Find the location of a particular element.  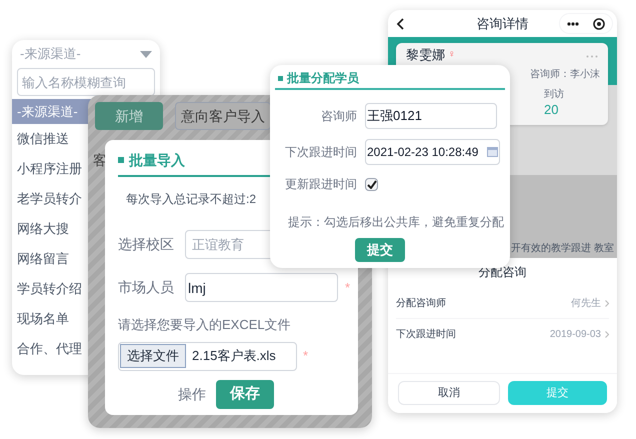

screen-title: 咨询详情 is located at coordinates (502, 23).